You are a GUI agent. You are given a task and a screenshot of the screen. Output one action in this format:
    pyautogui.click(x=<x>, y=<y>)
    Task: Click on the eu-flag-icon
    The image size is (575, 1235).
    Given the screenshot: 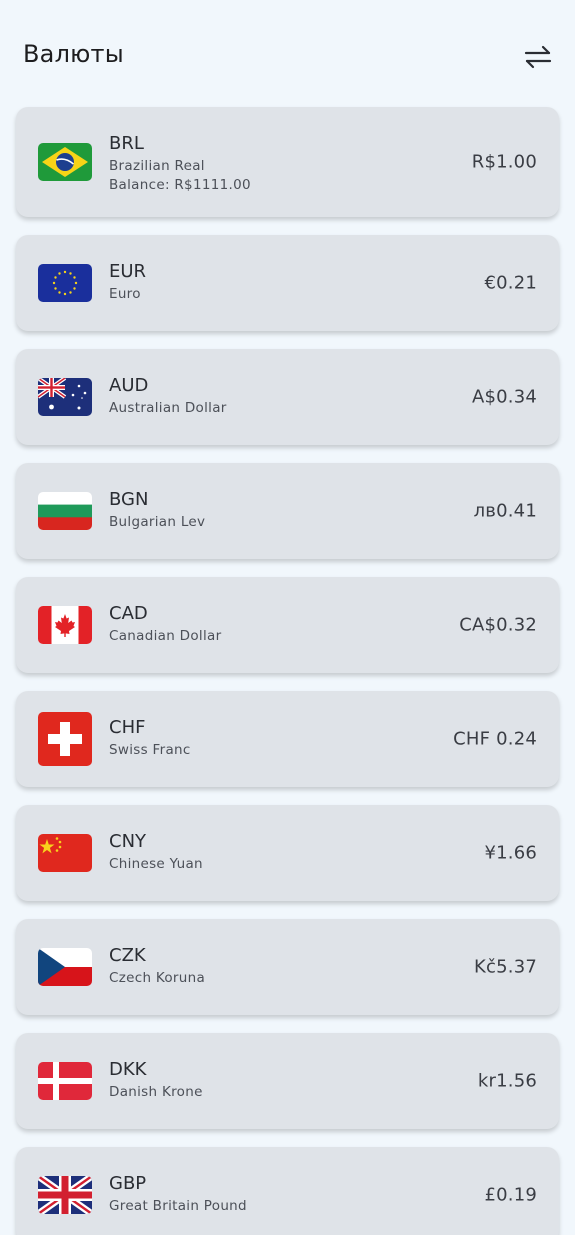 What is the action you would take?
    pyautogui.click(x=65, y=283)
    